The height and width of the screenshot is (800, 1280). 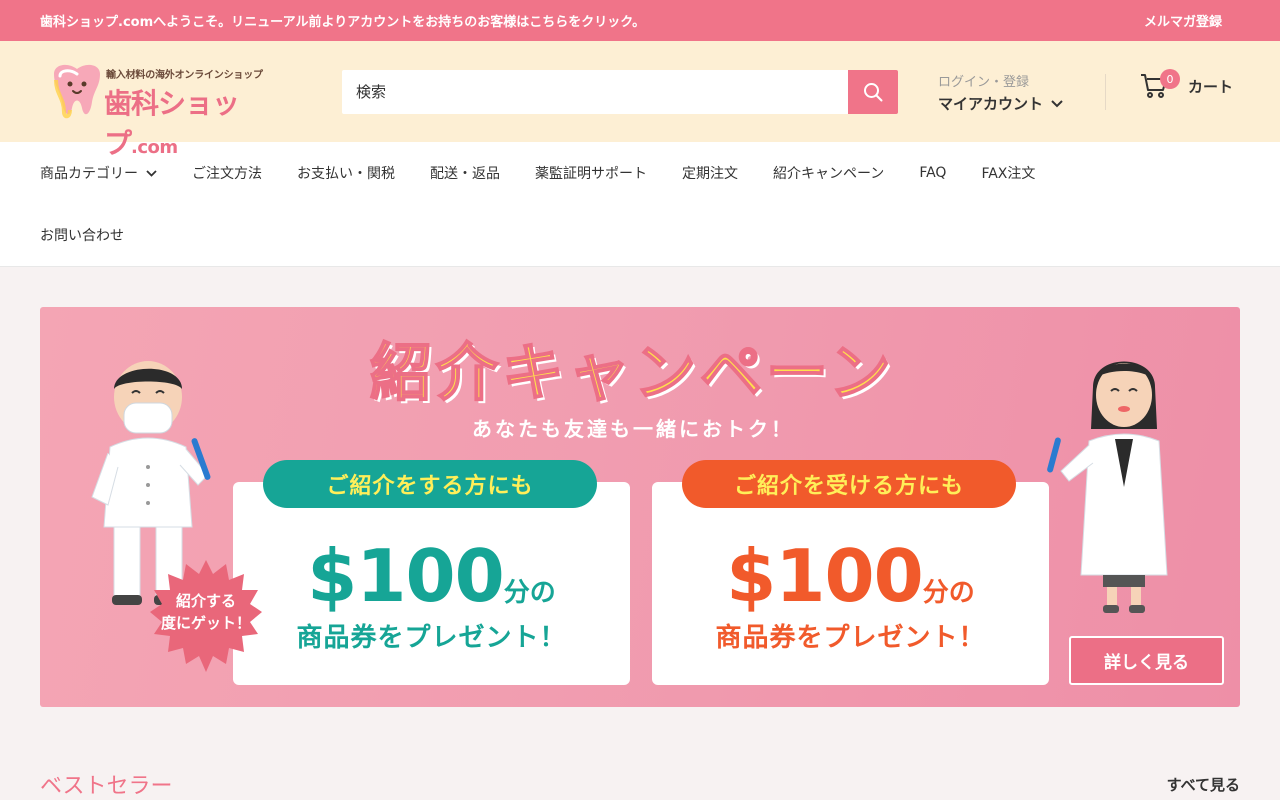 I want to click on login-link: ログイン・登録, so click(x=1000, y=80).